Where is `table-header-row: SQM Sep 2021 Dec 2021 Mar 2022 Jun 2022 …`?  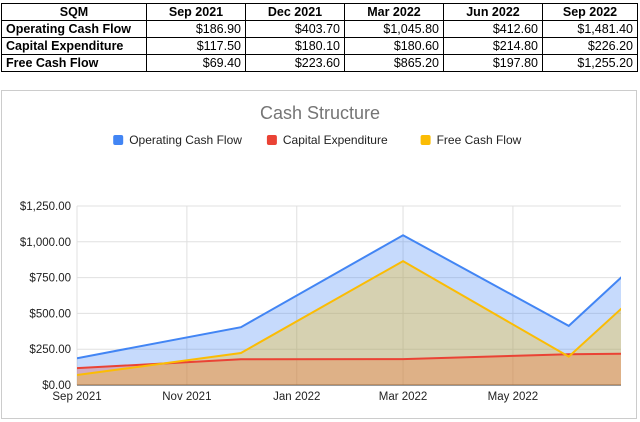
table-header-row: SQM Sep 2021 Dec 2021 Mar 2022 Jun 2022 … is located at coordinates (319, 12).